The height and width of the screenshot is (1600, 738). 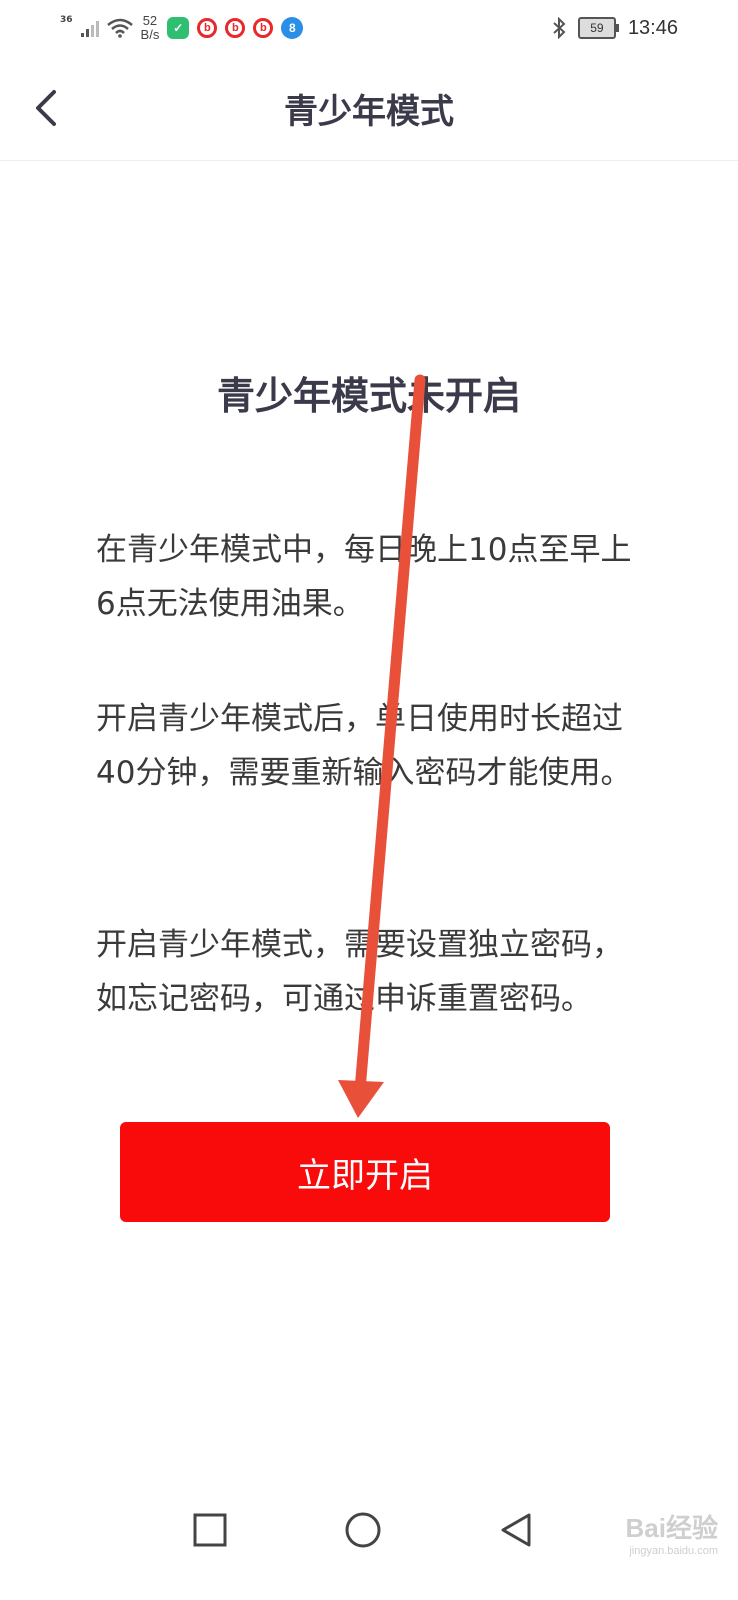 I want to click on network-type: 36, so click(x=66, y=20).